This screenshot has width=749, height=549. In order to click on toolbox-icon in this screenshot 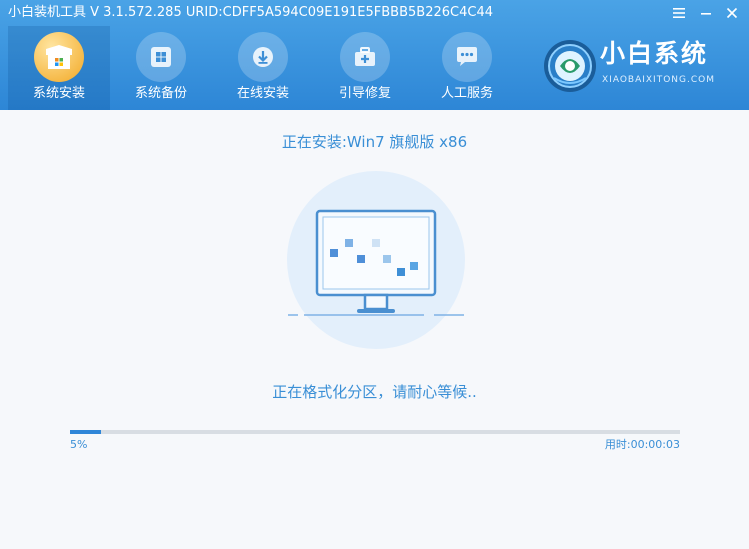, I will do `click(365, 57)`.